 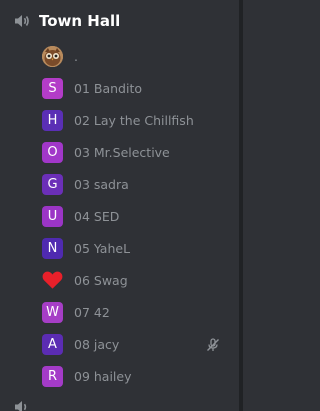 What do you see at coordinates (97, 216) in the screenshot?
I see `username: 04 SED` at bounding box center [97, 216].